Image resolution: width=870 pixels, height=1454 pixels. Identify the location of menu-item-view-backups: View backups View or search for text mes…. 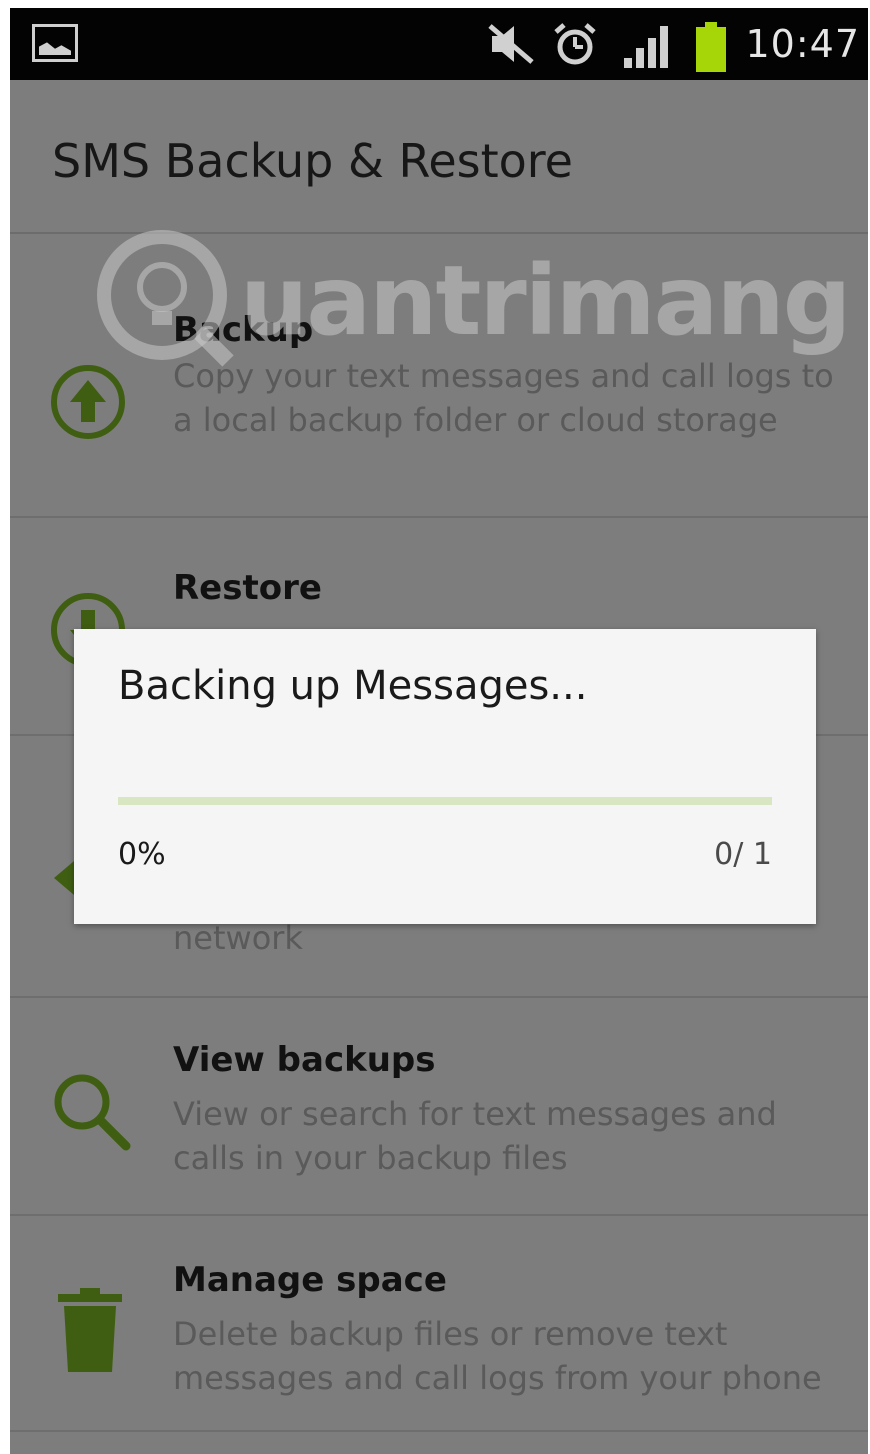
(439, 1107).